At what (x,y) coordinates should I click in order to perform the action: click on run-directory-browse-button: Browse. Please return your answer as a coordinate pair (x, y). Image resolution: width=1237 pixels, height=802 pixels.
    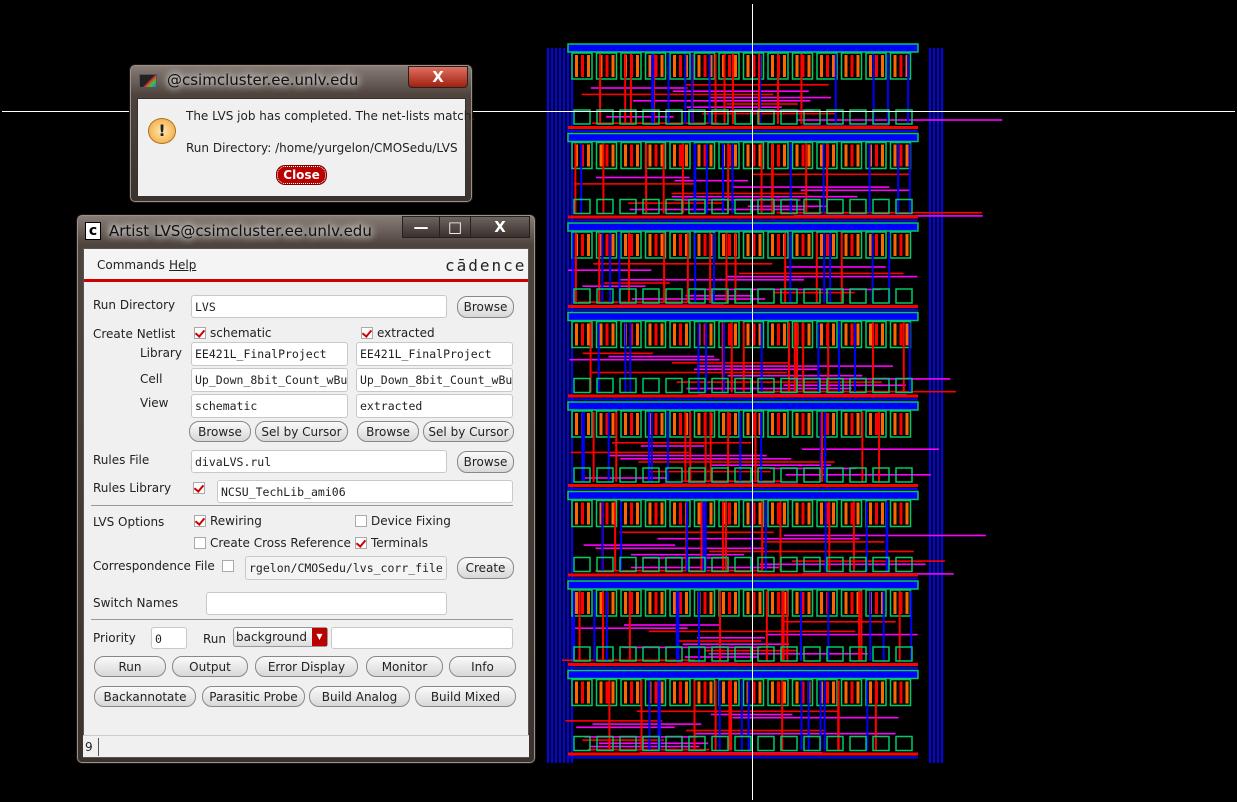
    Looking at the image, I should click on (485, 307).